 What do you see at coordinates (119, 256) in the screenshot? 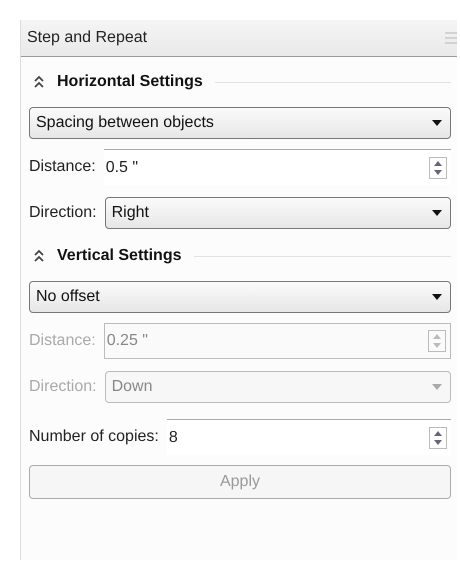
I see `section-heading: Vertical Settings` at bounding box center [119, 256].